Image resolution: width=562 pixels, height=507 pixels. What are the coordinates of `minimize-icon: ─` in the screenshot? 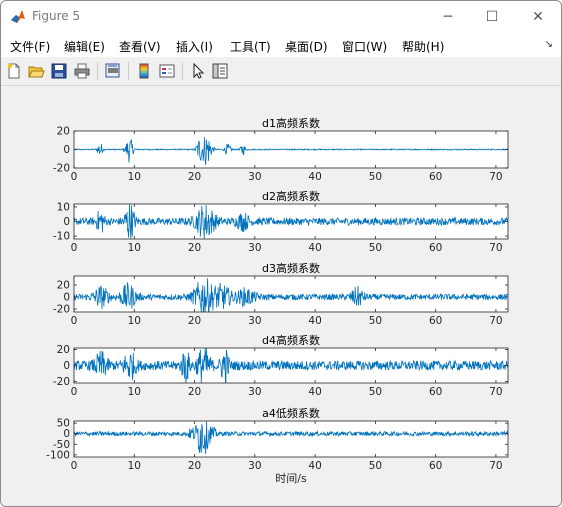 It's located at (448, 17).